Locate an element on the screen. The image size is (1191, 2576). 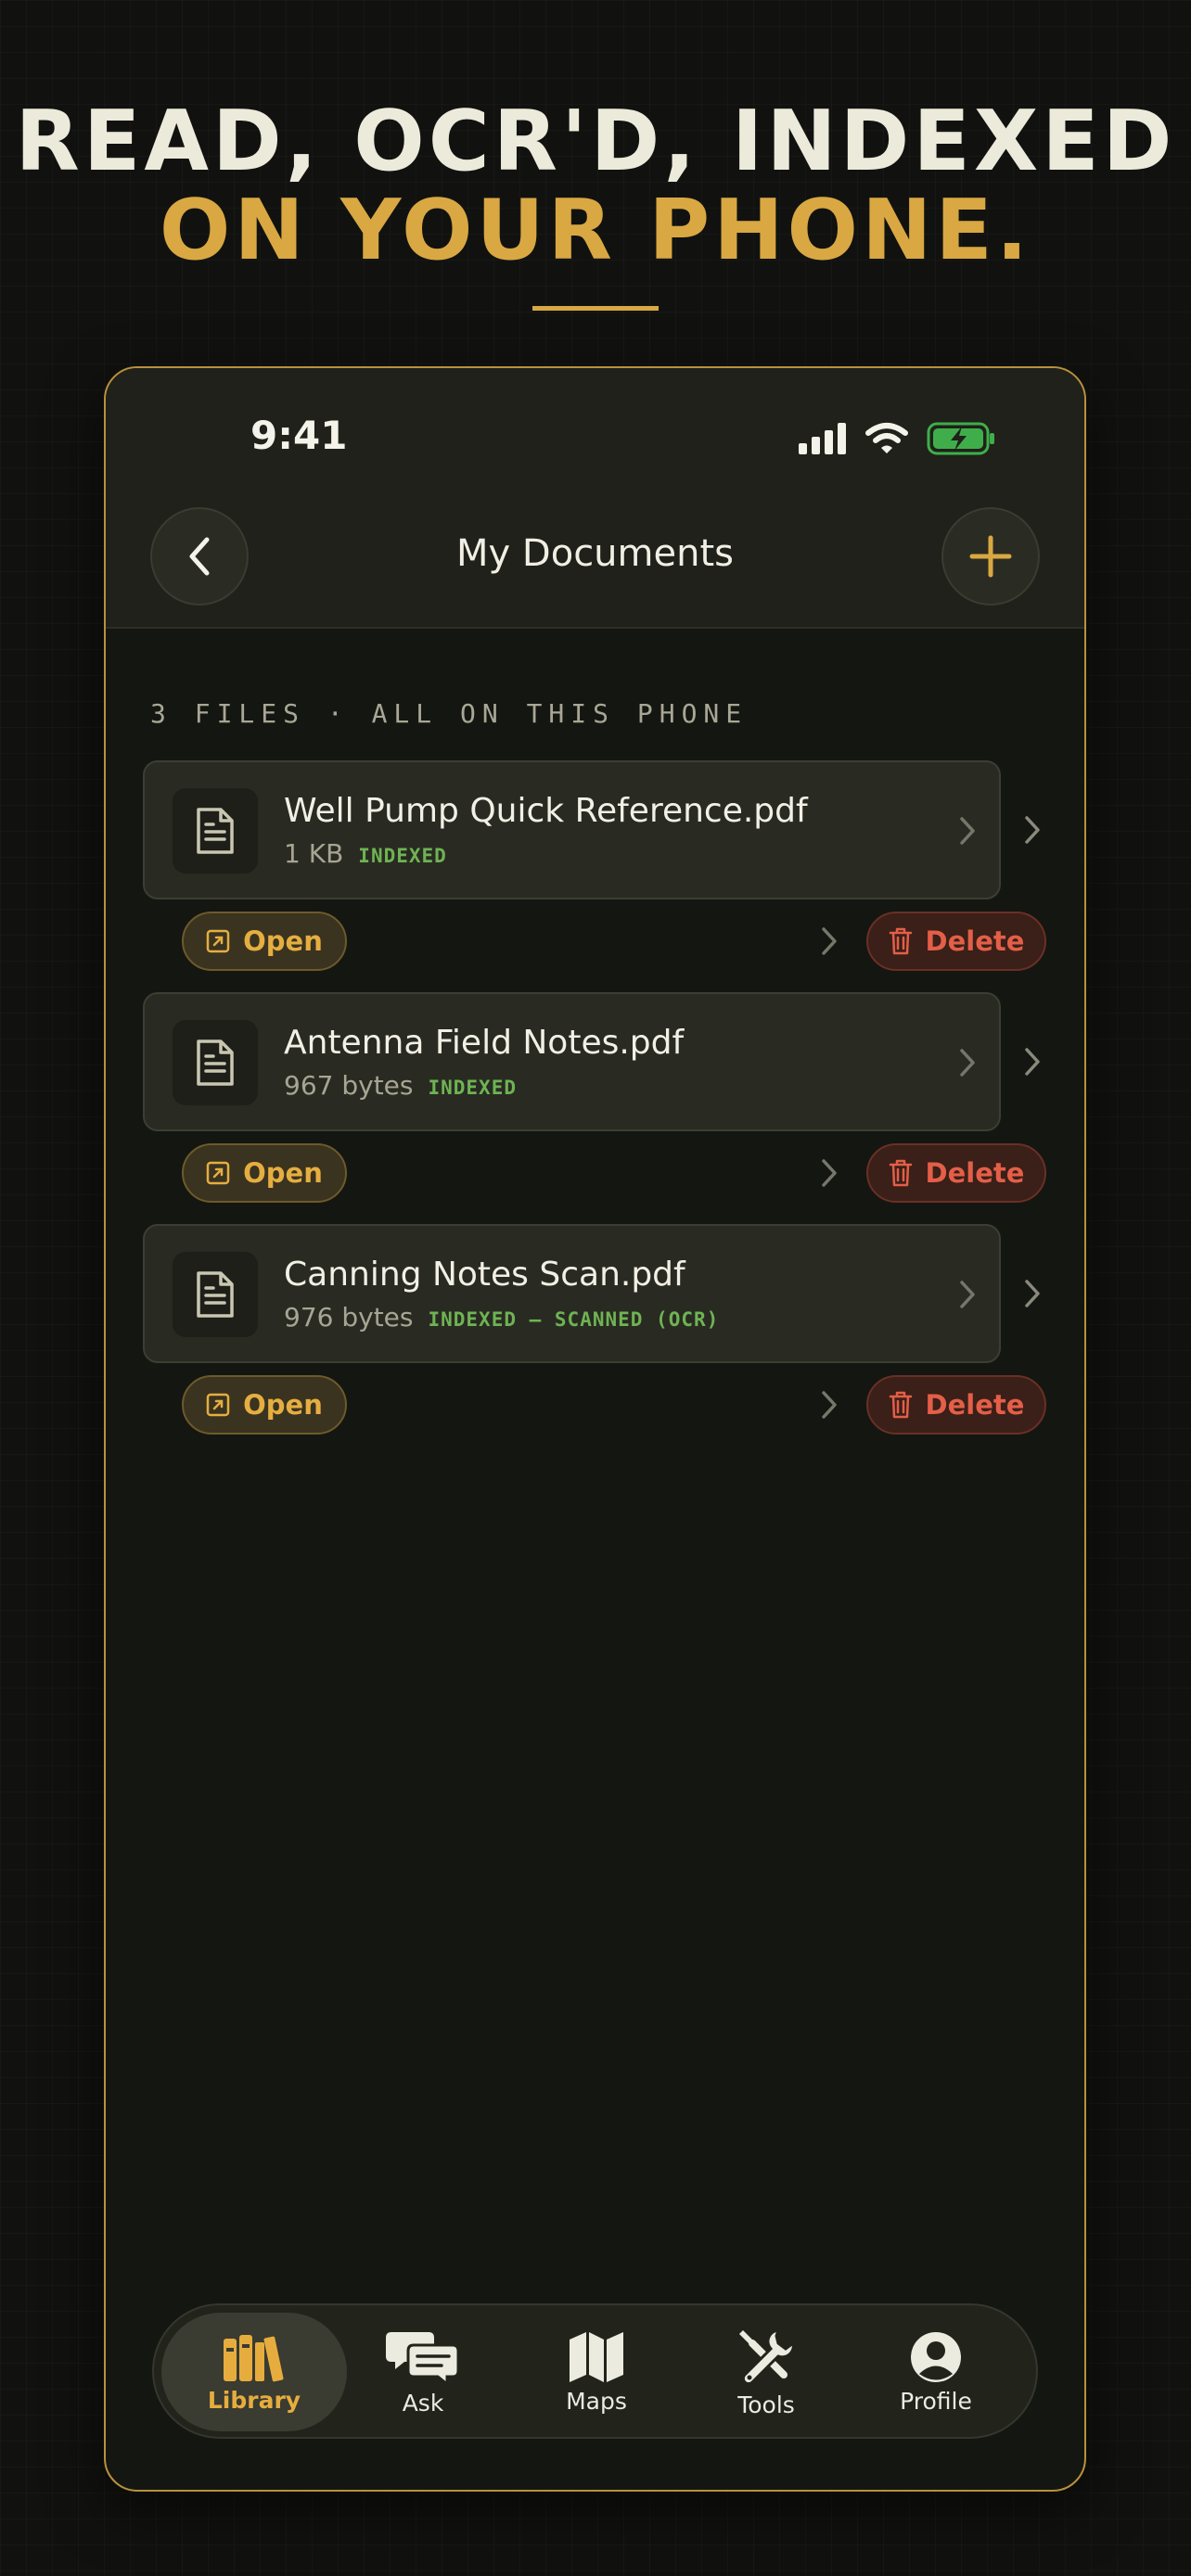
tab-label: Library is located at coordinates (254, 2400).